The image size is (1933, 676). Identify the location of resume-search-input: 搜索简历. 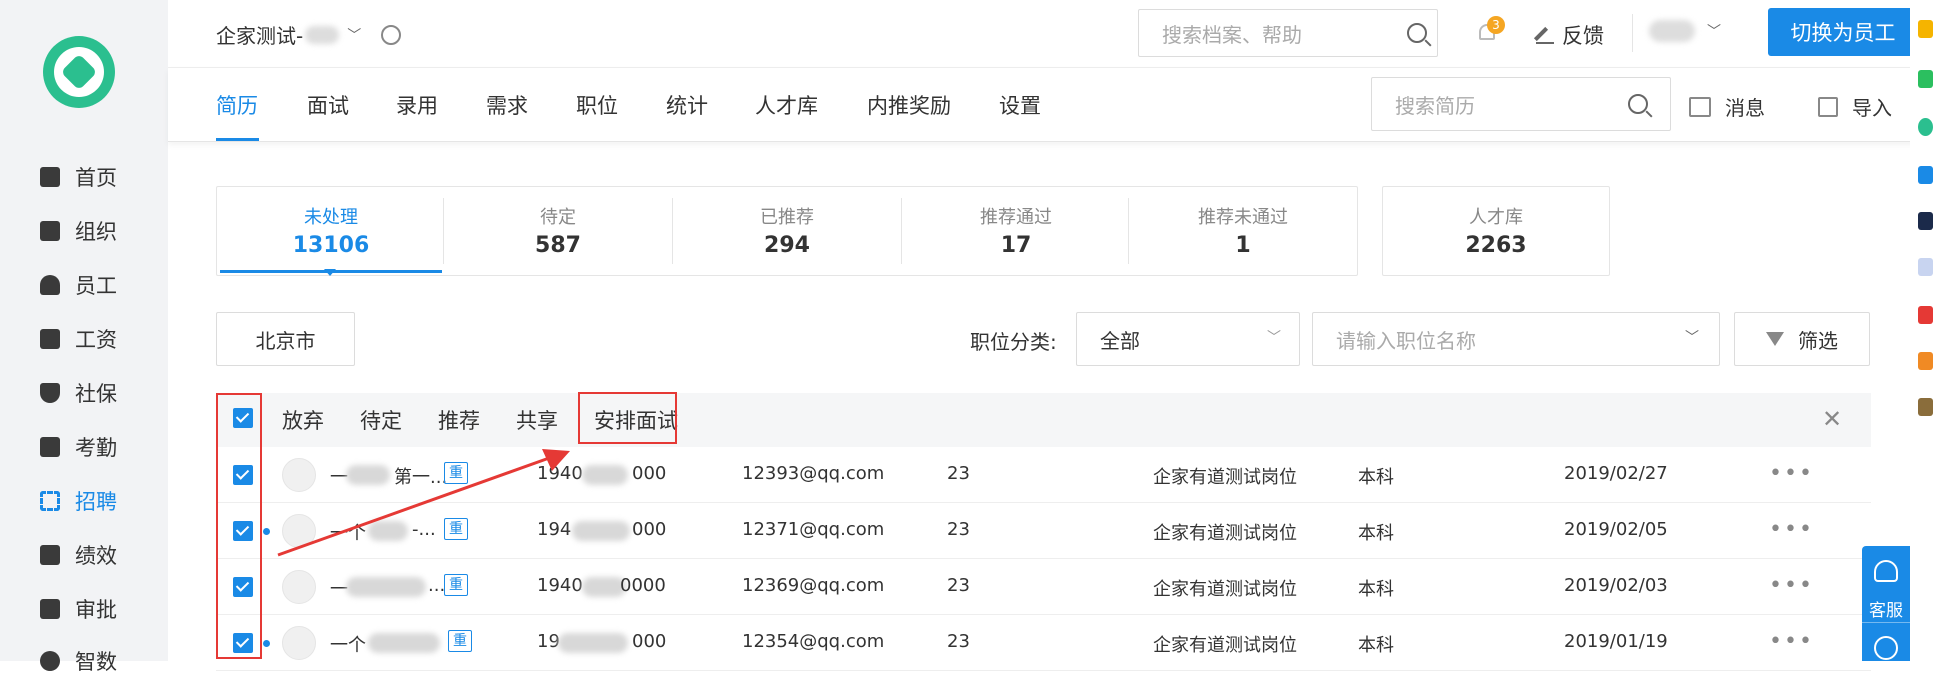
(1521, 104).